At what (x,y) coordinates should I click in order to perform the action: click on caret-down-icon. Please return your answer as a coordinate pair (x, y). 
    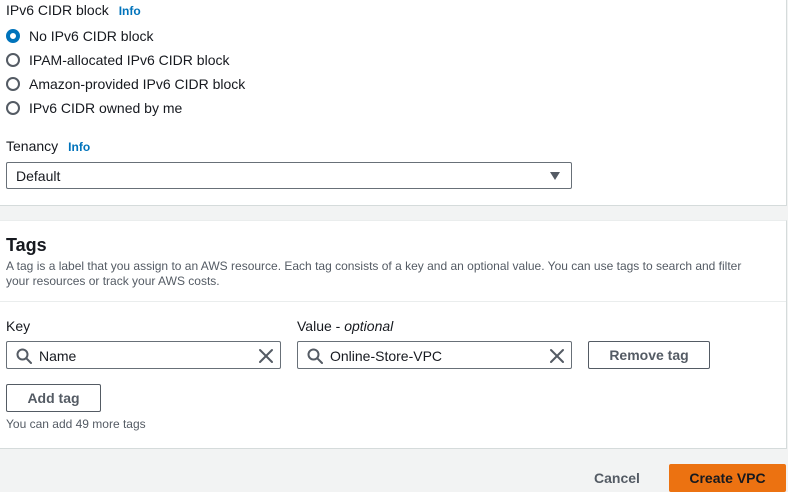
    Looking at the image, I should click on (555, 176).